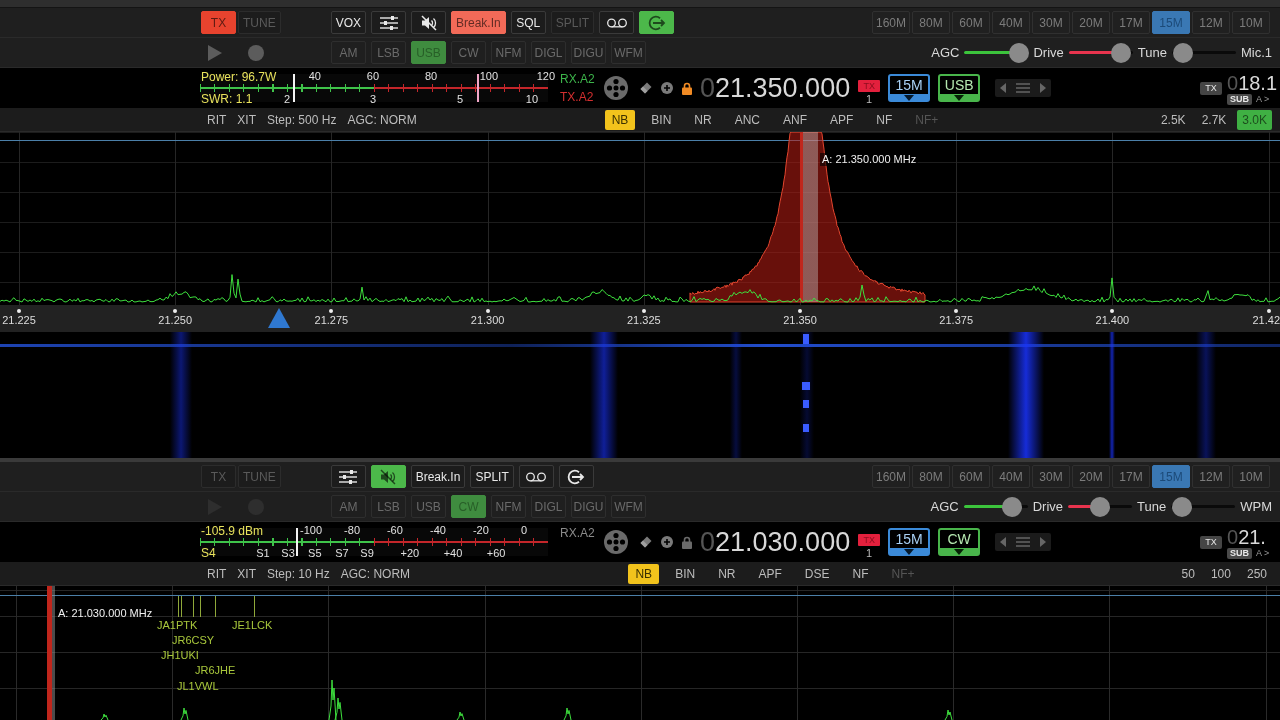  I want to click on mode-button: AM, so click(348, 52).